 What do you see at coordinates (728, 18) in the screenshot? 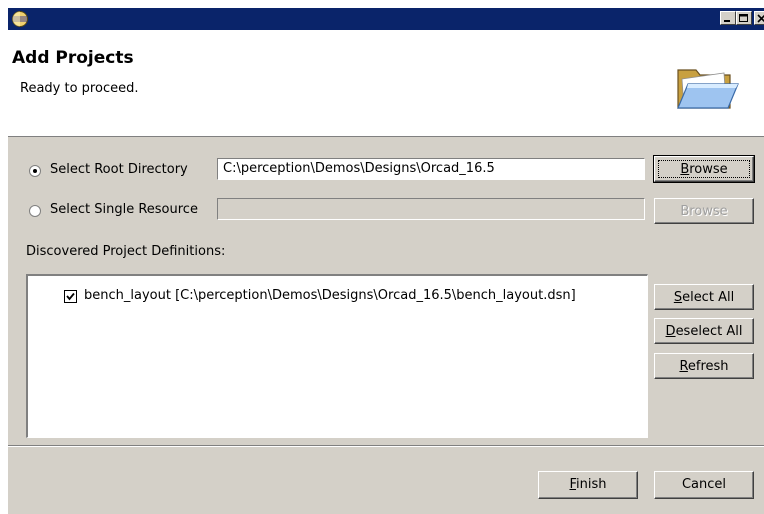
I see `minimize-button` at bounding box center [728, 18].